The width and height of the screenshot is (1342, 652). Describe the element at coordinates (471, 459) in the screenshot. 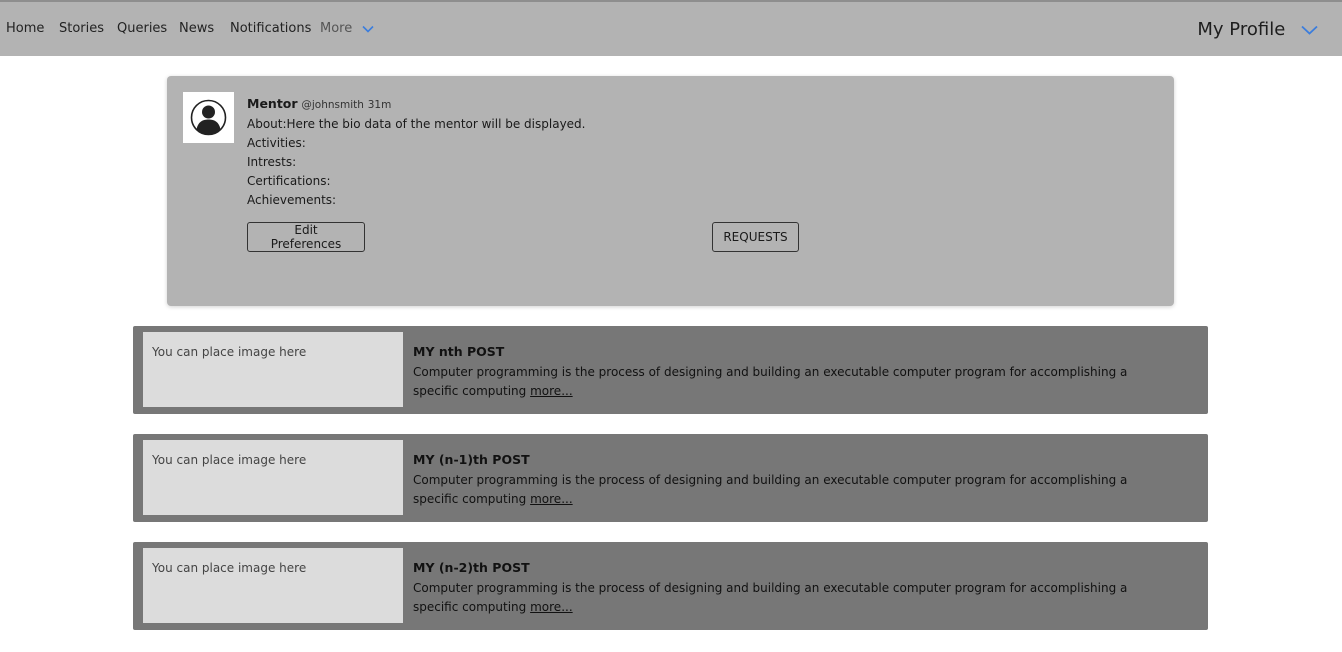

I see `post-title: MY (n-1)th POST` at that location.